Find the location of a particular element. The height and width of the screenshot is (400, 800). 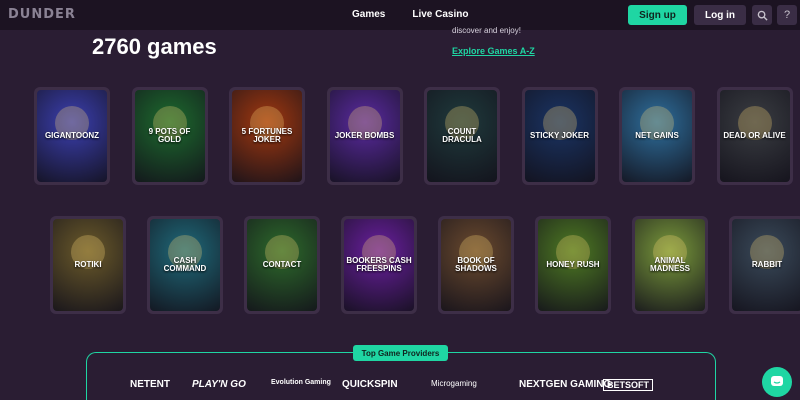

game-title: 9 POTS OF GOLD is located at coordinates (169, 135).